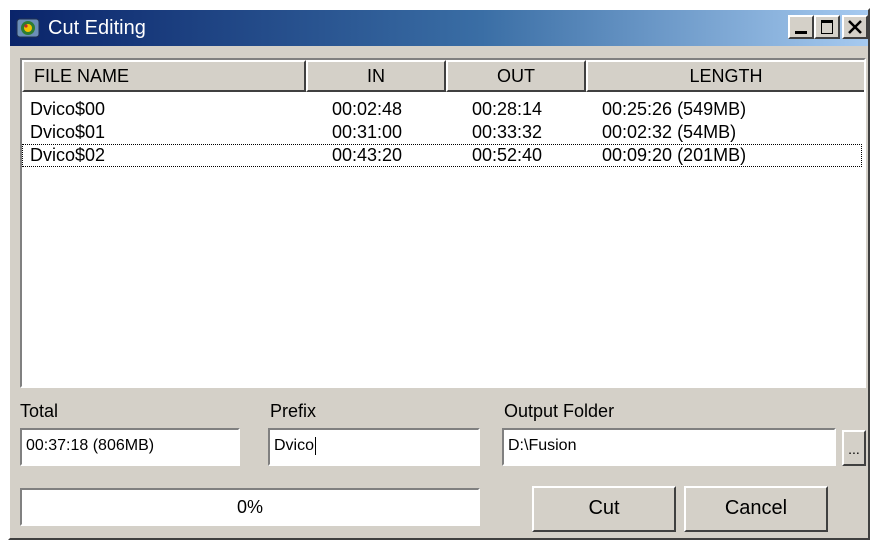 Image resolution: width=877 pixels, height=548 pixels. I want to click on in-cell: 00:43:20, so click(367, 155).